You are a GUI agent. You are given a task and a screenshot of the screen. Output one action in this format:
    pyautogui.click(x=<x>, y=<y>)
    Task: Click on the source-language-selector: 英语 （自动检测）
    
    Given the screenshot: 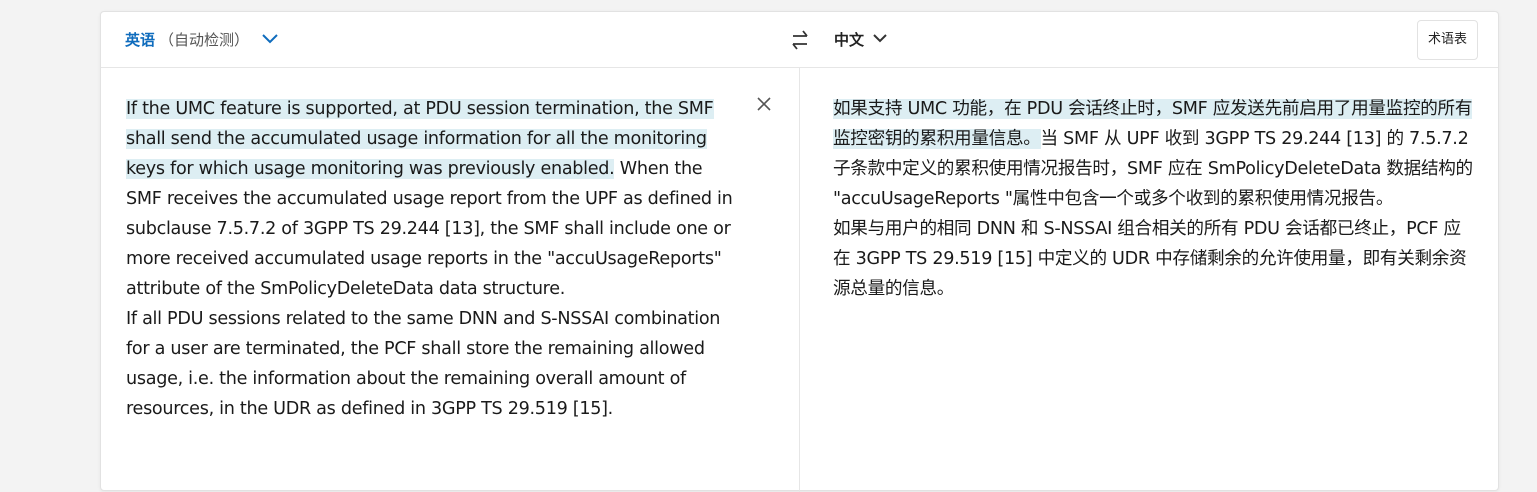 What is the action you would take?
    pyautogui.click(x=202, y=39)
    